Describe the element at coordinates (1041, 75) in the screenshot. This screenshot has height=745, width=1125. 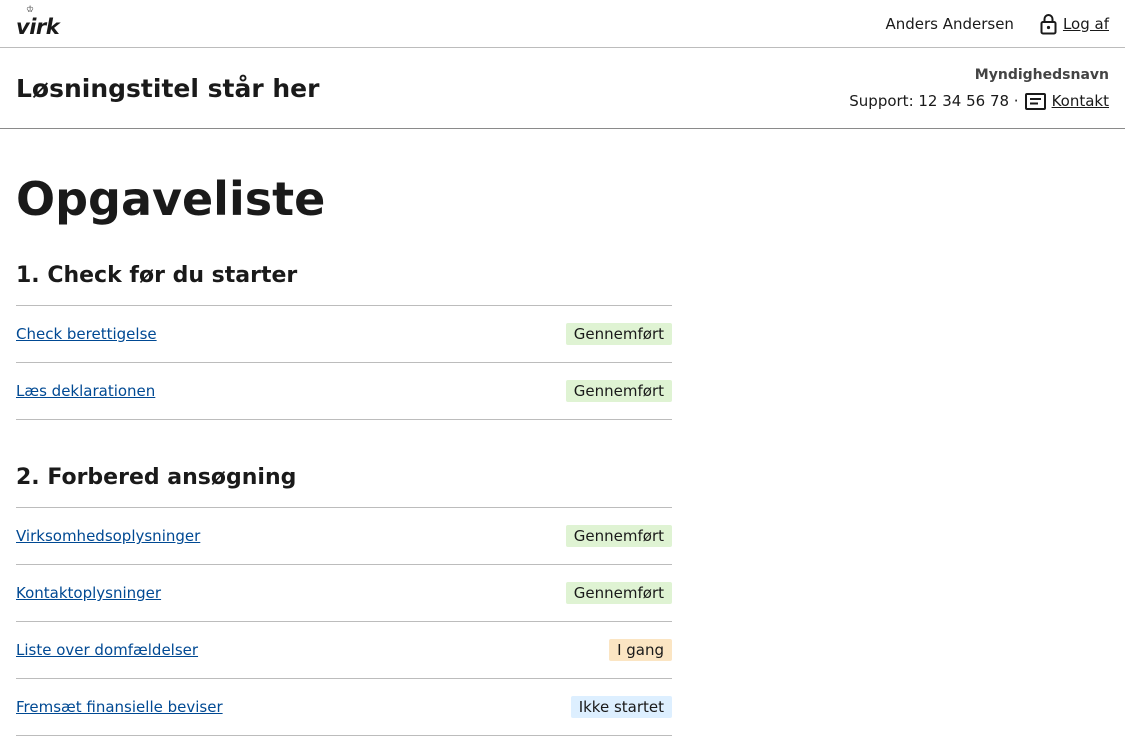
I see `authority-name: Myndighedsnavn` at that location.